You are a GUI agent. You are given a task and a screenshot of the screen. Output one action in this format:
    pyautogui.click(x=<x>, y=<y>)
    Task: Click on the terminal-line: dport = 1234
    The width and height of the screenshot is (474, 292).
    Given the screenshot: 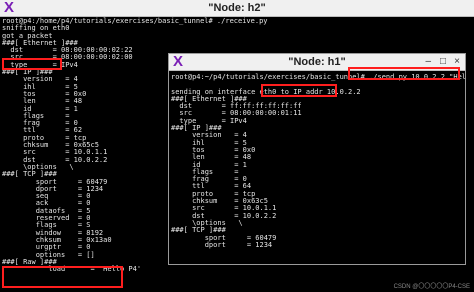 What is the action you would take?
    pyautogui.click(x=222, y=244)
    